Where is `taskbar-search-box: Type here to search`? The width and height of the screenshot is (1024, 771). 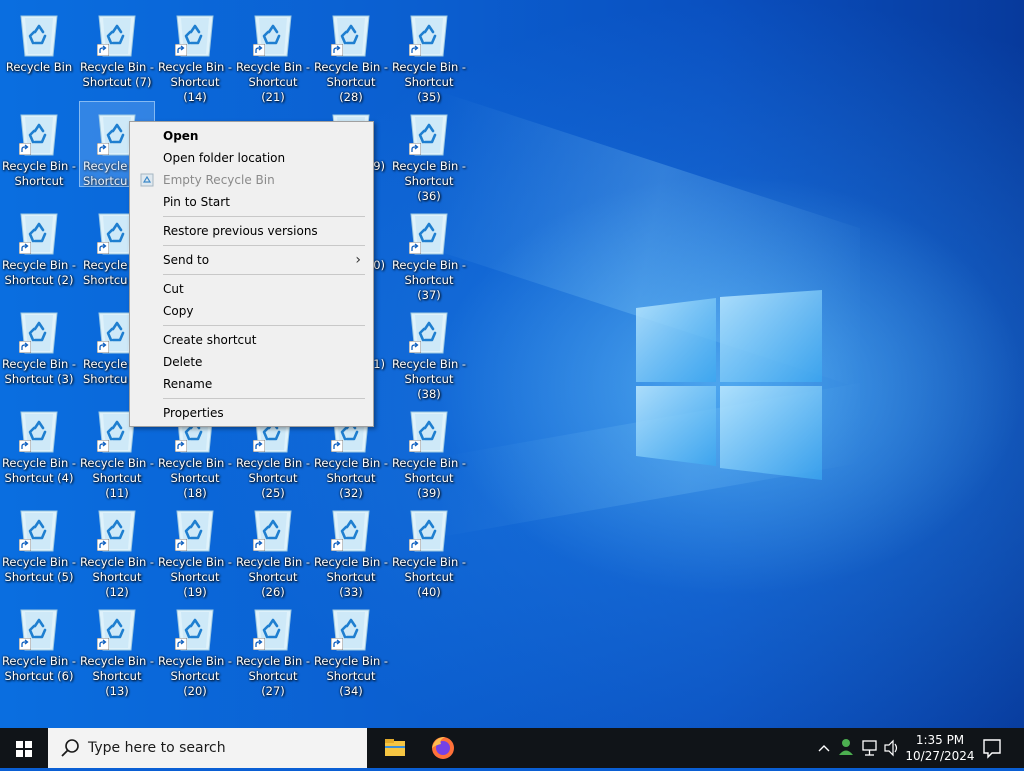 taskbar-search-box: Type here to search is located at coordinates (207, 748).